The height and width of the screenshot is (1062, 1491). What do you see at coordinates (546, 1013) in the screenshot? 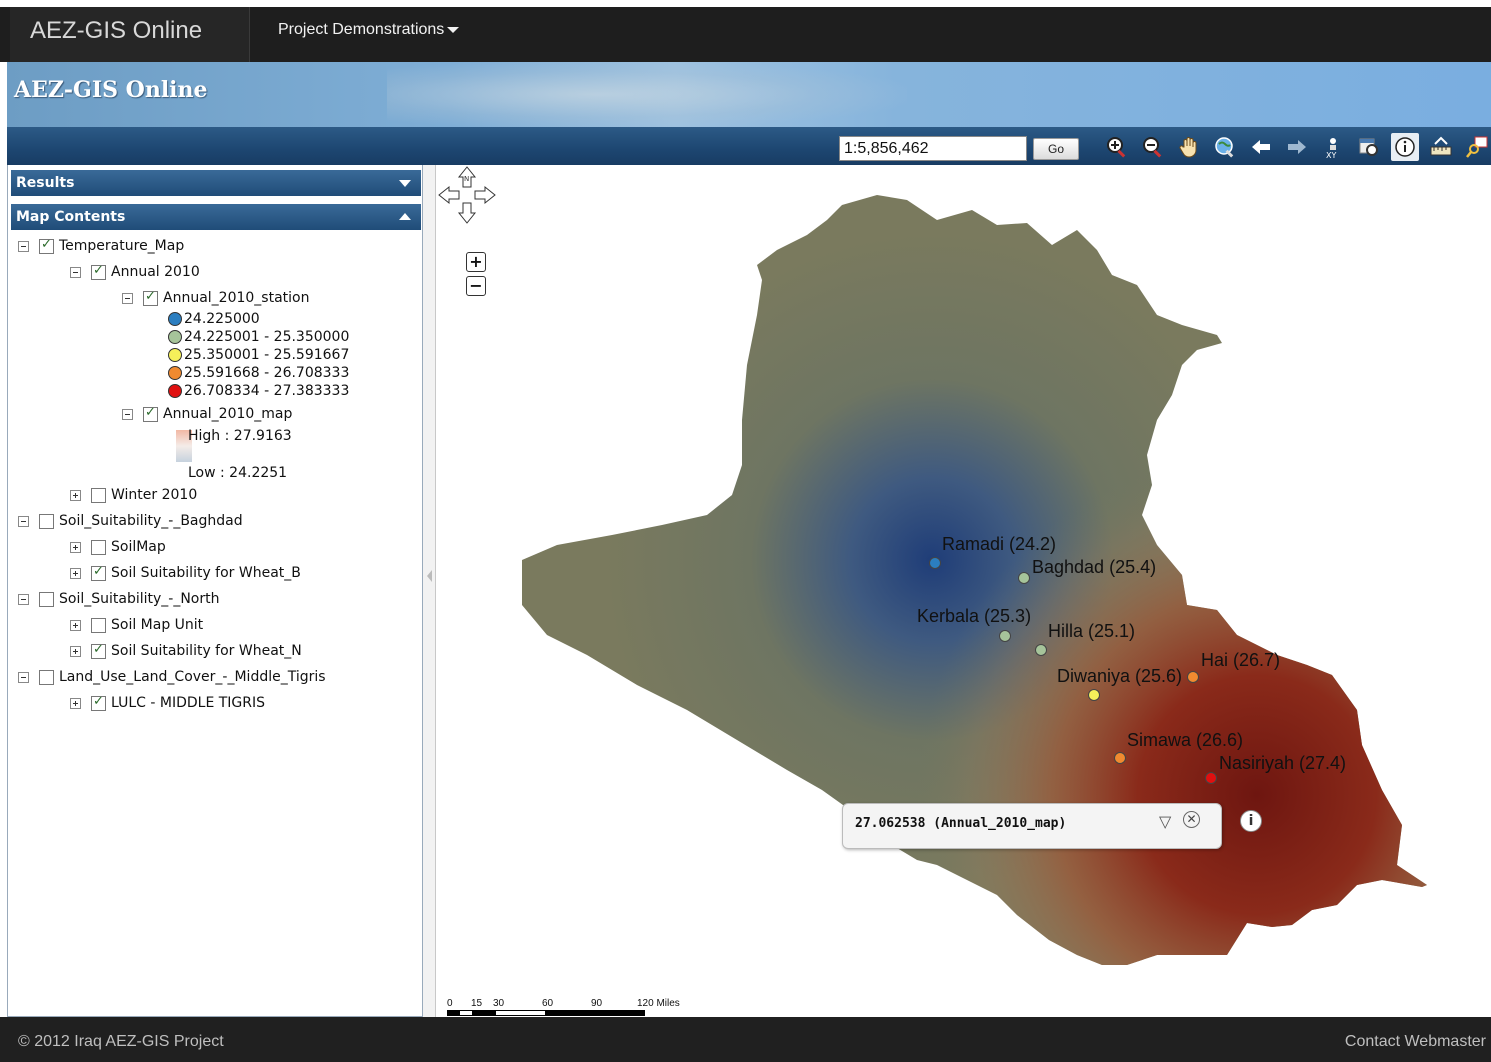
I see `scale-bar-graphic` at bounding box center [546, 1013].